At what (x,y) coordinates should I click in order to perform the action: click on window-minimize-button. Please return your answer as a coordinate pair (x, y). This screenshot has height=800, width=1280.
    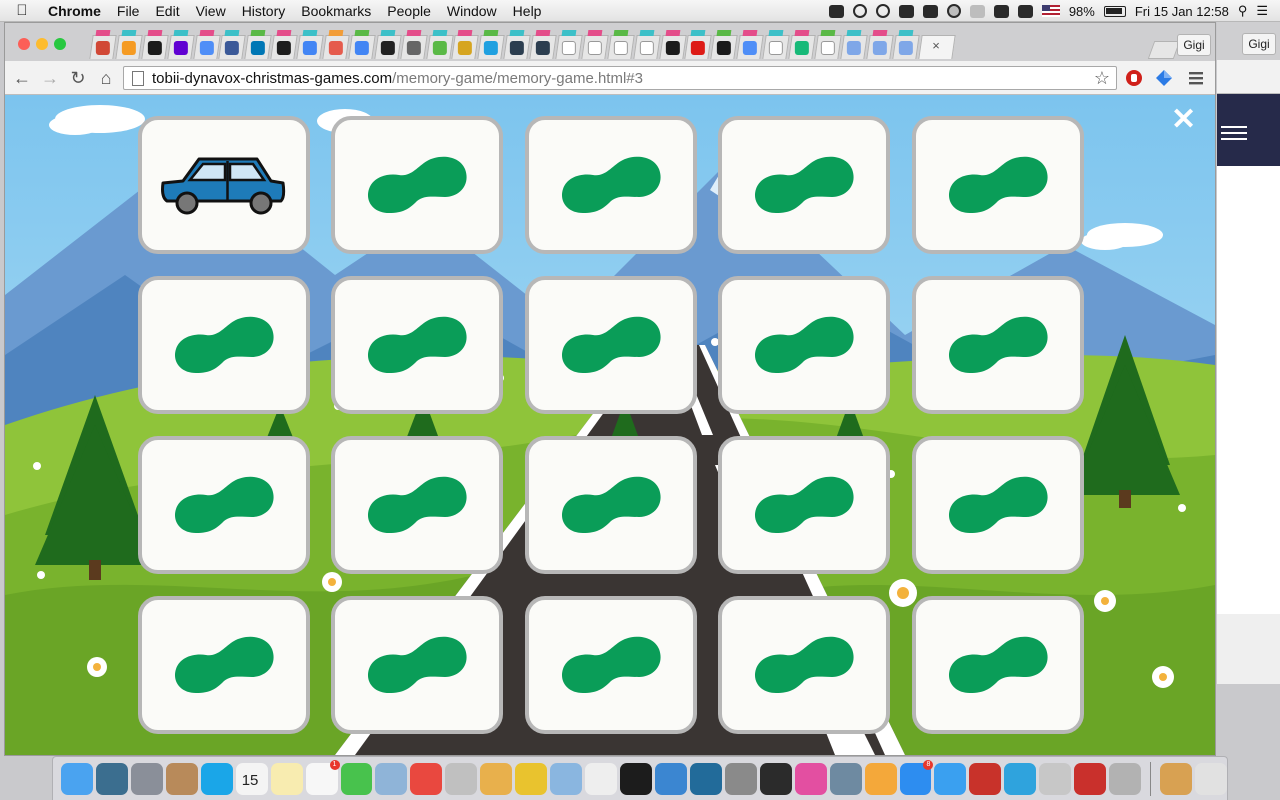
    Looking at the image, I should click on (42, 44).